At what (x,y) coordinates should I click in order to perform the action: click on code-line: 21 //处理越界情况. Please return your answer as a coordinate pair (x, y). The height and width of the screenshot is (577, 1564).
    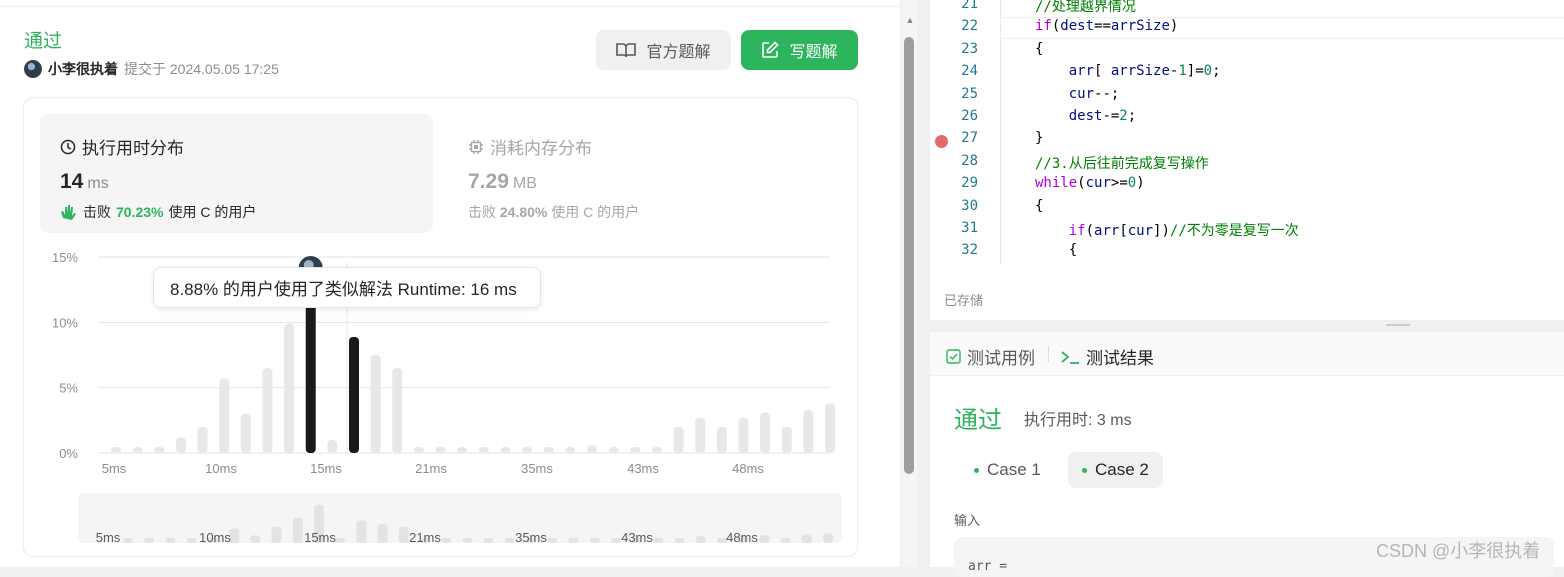
    Looking at the image, I should click on (1247, 9).